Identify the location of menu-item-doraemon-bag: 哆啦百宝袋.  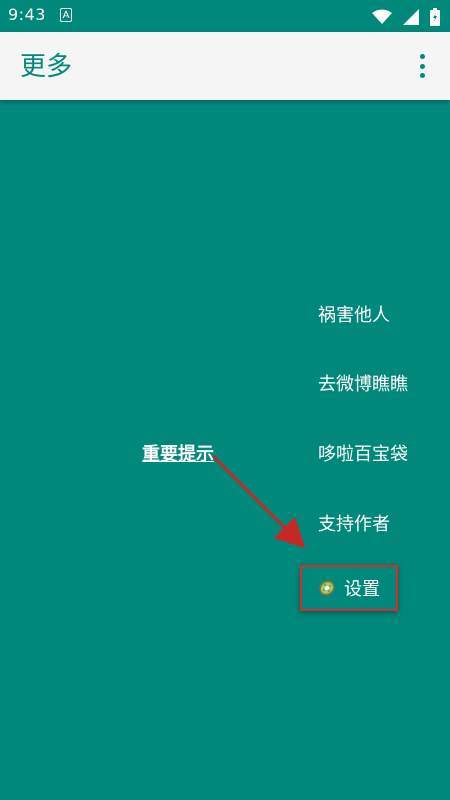
(363, 453).